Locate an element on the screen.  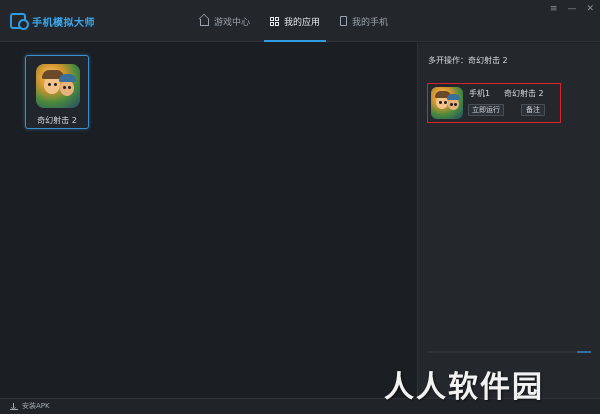
window-controls: ≡ — ✕ is located at coordinates (572, 9).